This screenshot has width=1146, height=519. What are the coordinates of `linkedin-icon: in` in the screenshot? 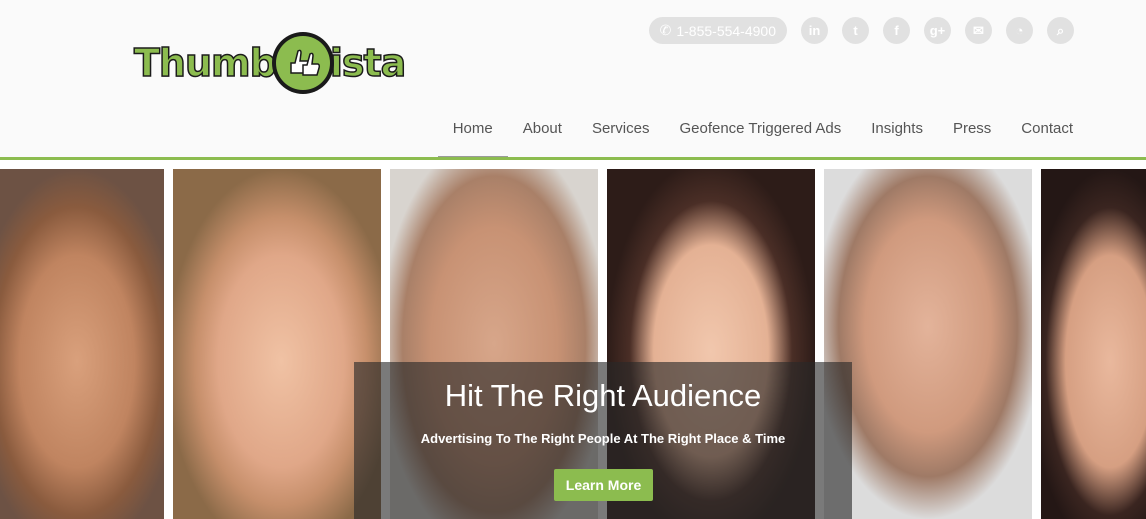 It's located at (814, 30).